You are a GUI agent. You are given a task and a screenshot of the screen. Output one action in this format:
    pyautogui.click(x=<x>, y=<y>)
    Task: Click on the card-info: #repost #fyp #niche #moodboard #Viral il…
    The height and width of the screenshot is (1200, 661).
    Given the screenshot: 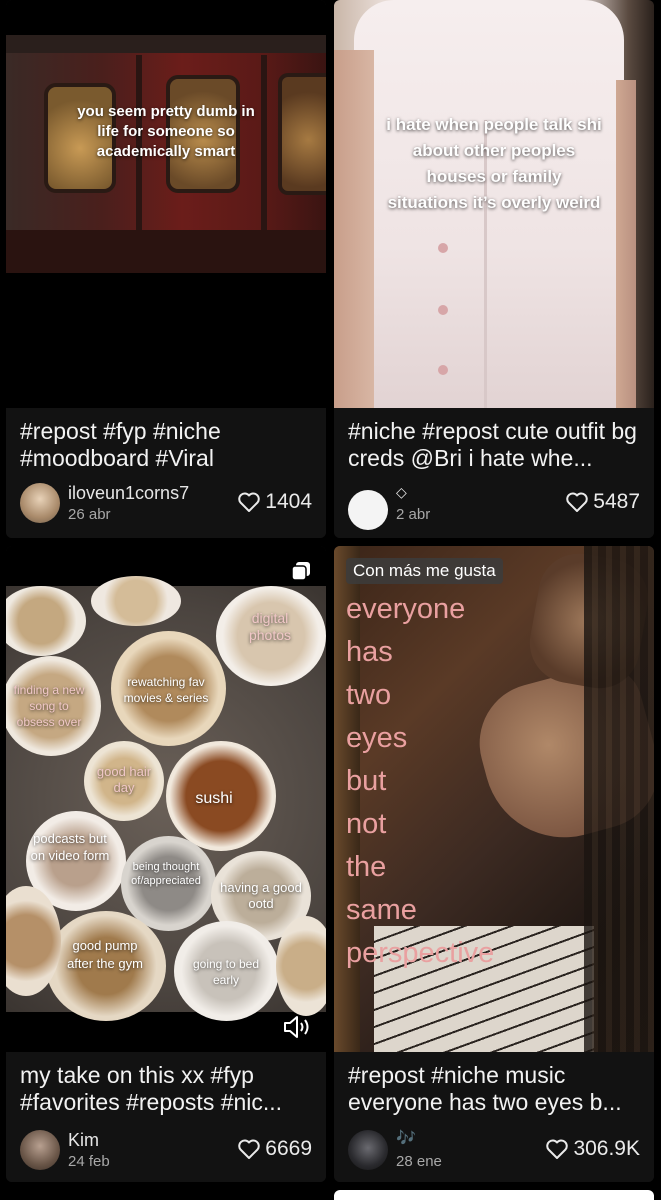 What is the action you would take?
    pyautogui.click(x=166, y=473)
    